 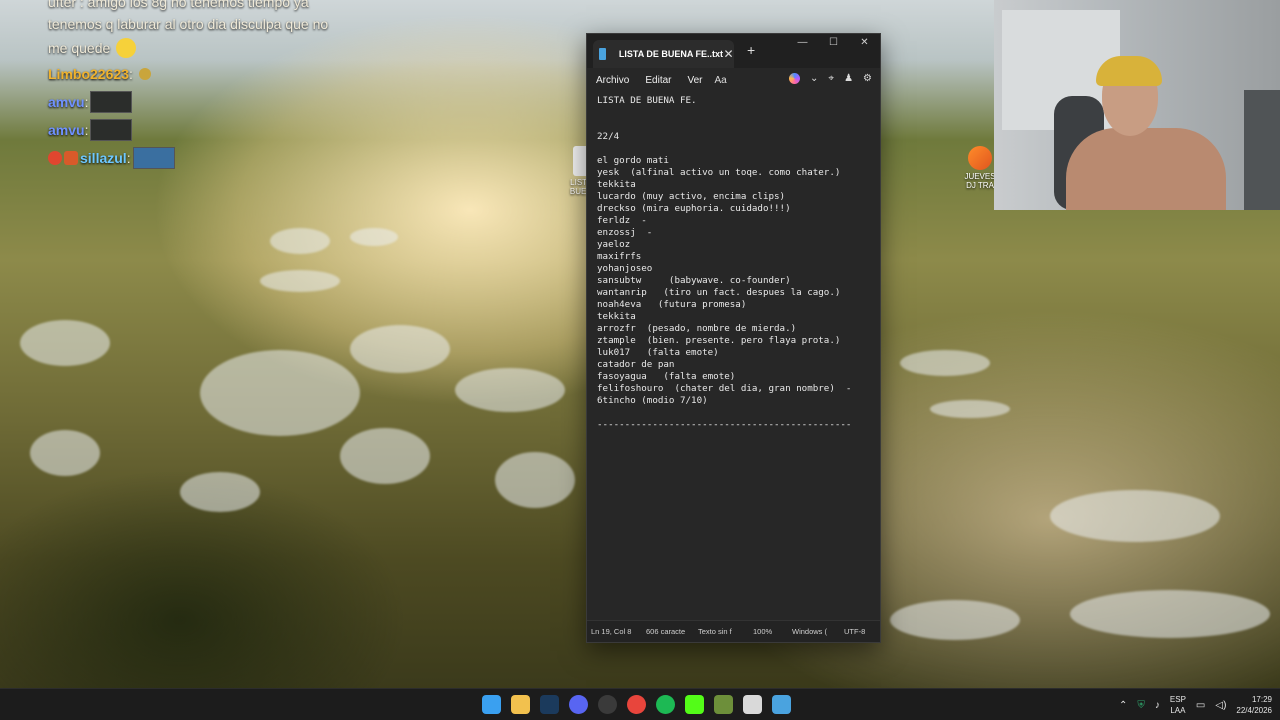 What do you see at coordinates (833, 44) in the screenshot?
I see `maximize-icon: ☐` at bounding box center [833, 44].